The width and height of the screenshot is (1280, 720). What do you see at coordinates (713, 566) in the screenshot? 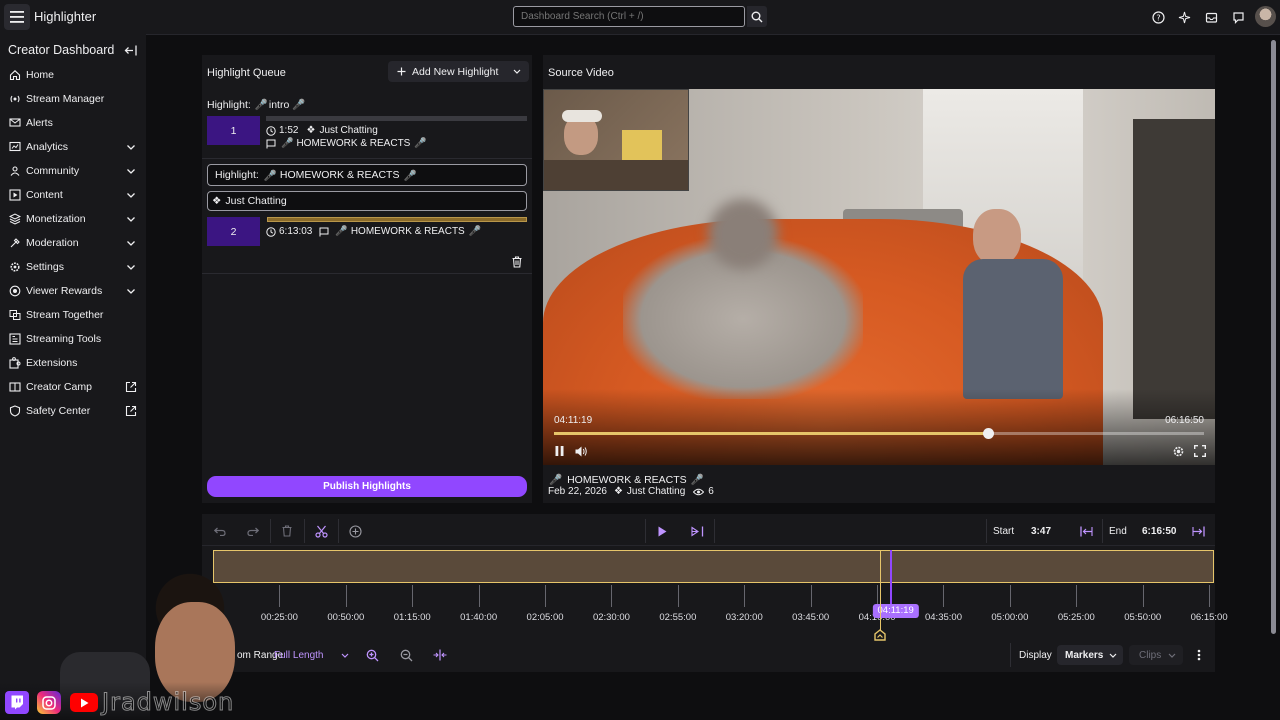
I see `timeline-clip-track` at bounding box center [713, 566].